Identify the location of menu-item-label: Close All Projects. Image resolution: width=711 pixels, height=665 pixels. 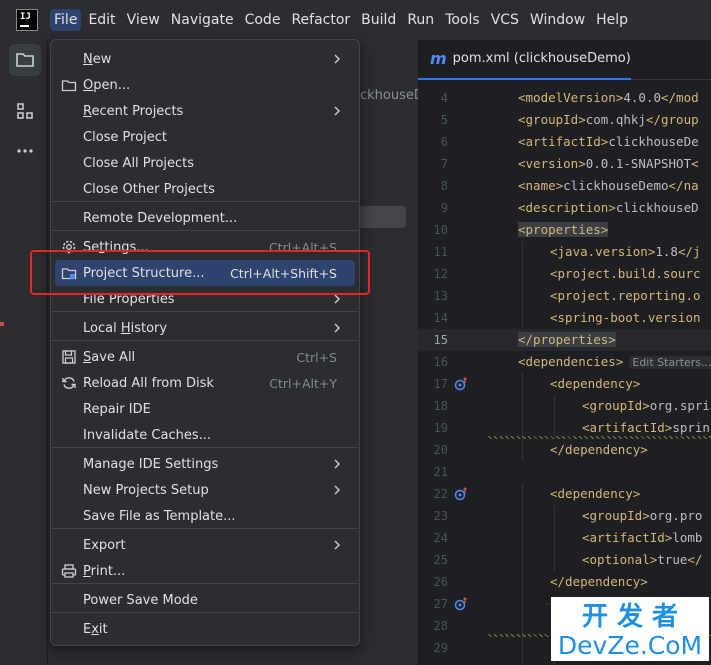
(139, 163).